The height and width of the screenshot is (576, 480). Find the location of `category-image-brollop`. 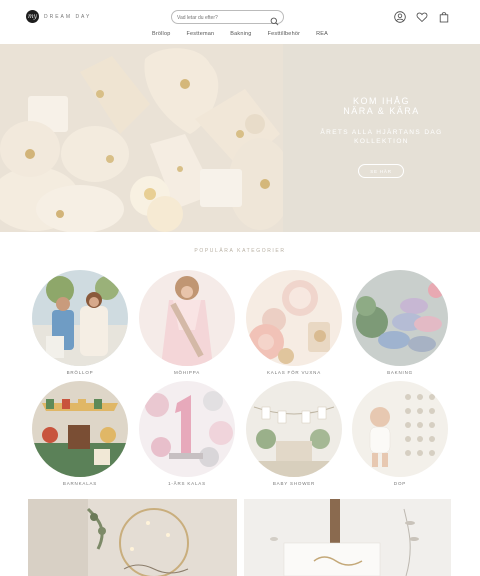

category-image-brollop is located at coordinates (80, 318).